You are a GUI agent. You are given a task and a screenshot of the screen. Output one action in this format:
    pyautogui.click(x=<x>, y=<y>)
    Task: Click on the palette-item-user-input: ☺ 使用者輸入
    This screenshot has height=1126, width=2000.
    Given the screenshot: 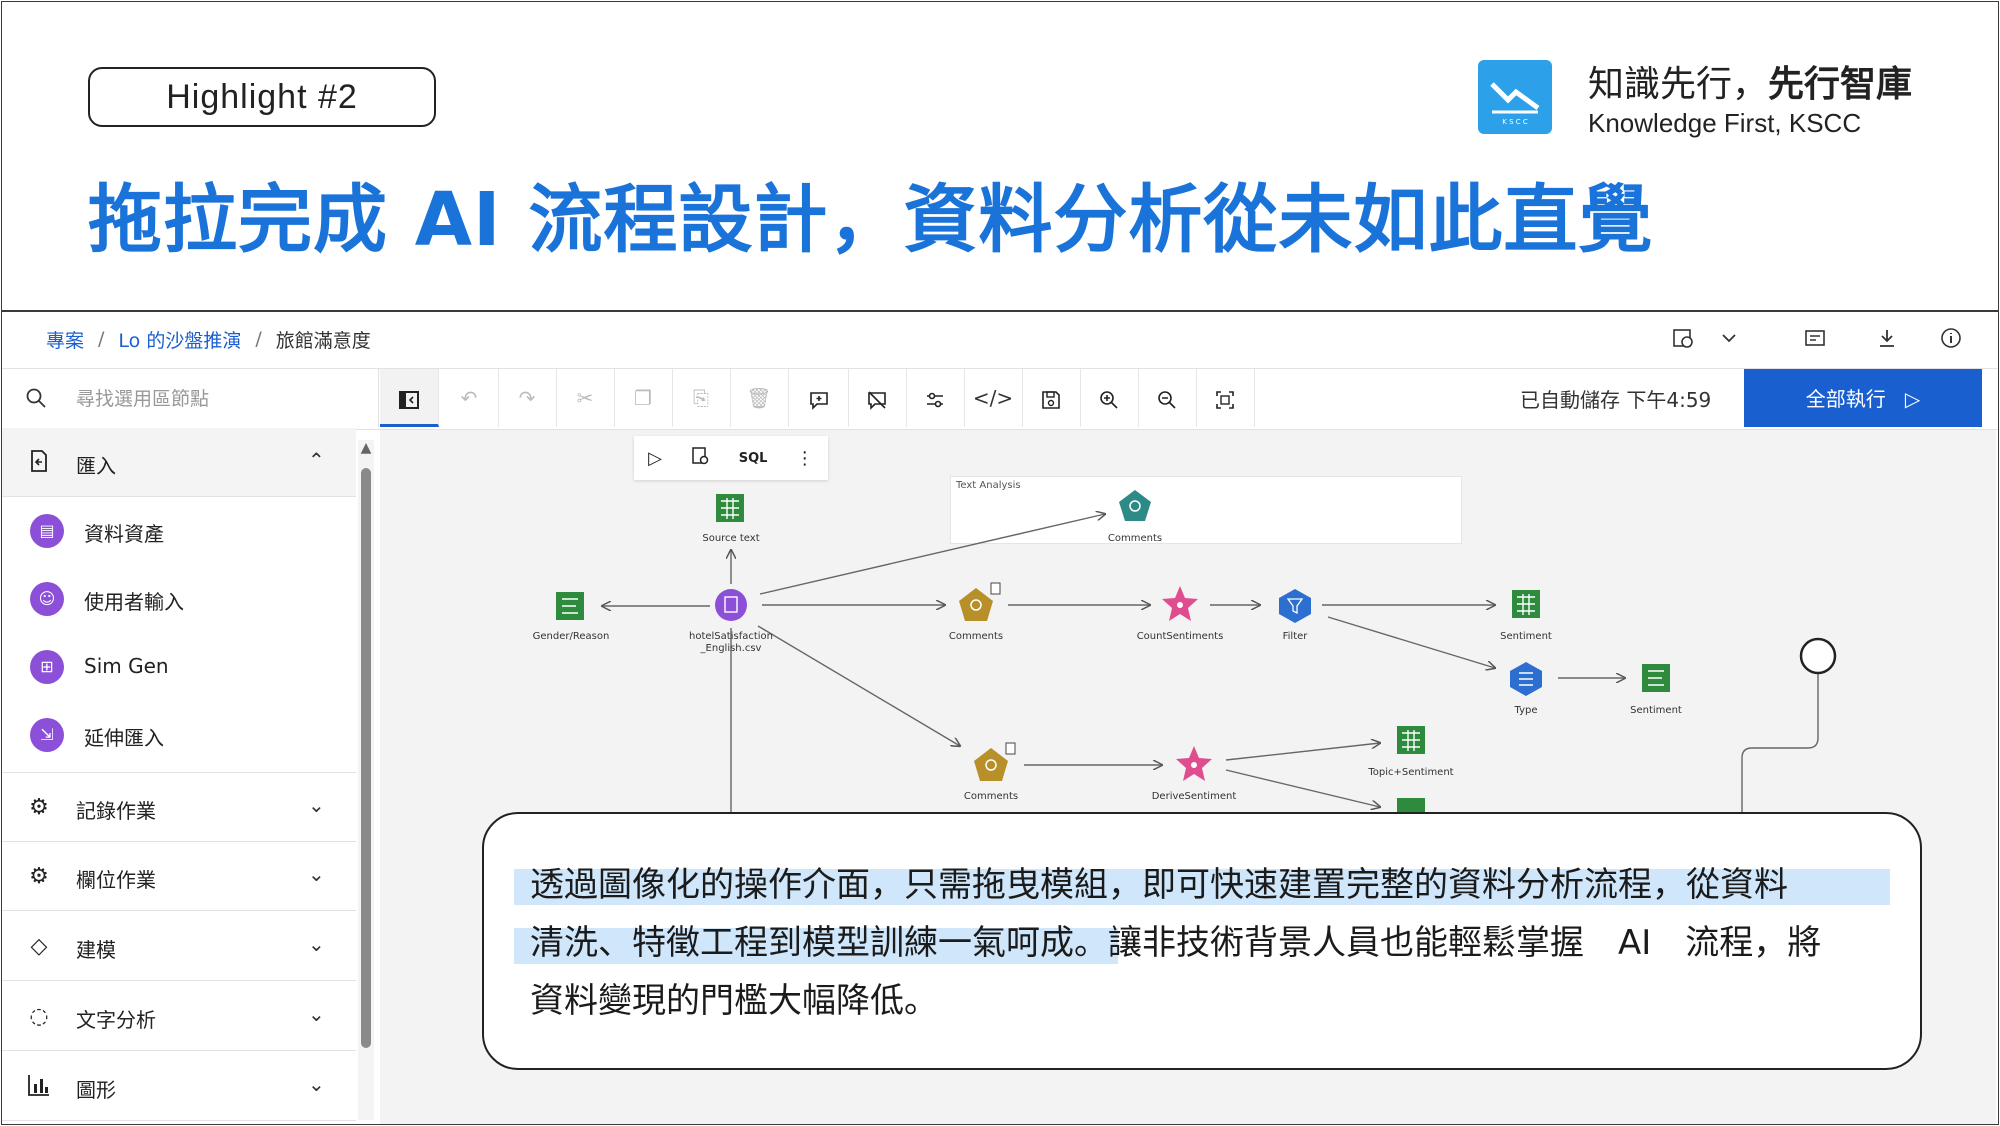 What is the action you would take?
    pyautogui.click(x=179, y=598)
    